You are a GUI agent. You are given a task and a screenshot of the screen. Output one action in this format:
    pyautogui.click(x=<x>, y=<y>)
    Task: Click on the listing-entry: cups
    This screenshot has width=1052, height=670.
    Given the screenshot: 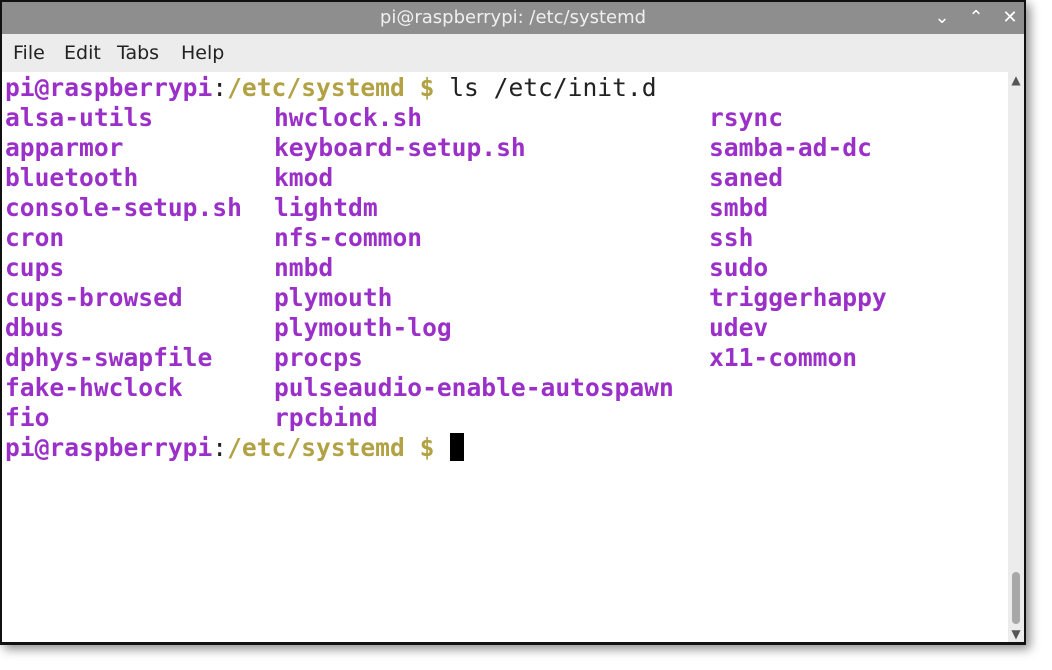 What is the action you would take?
    pyautogui.click(x=35, y=267)
    